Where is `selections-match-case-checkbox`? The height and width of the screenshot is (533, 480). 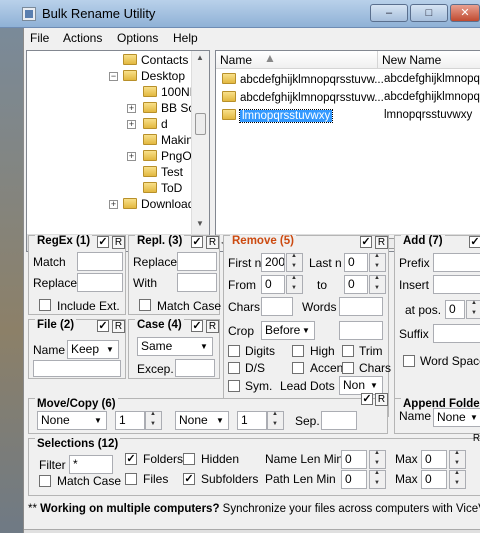
selections-match-case-checkbox is located at coordinates (45, 481).